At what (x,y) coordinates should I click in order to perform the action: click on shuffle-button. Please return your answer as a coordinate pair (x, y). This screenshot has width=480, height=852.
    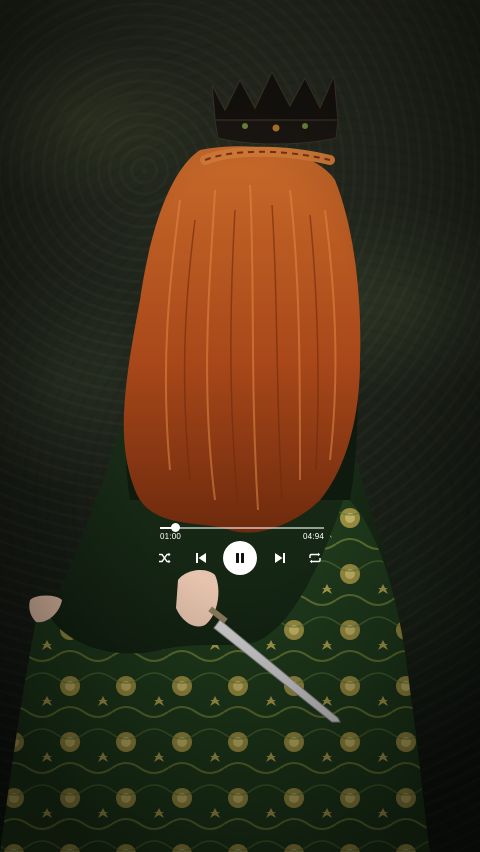
    Looking at the image, I should click on (165, 558).